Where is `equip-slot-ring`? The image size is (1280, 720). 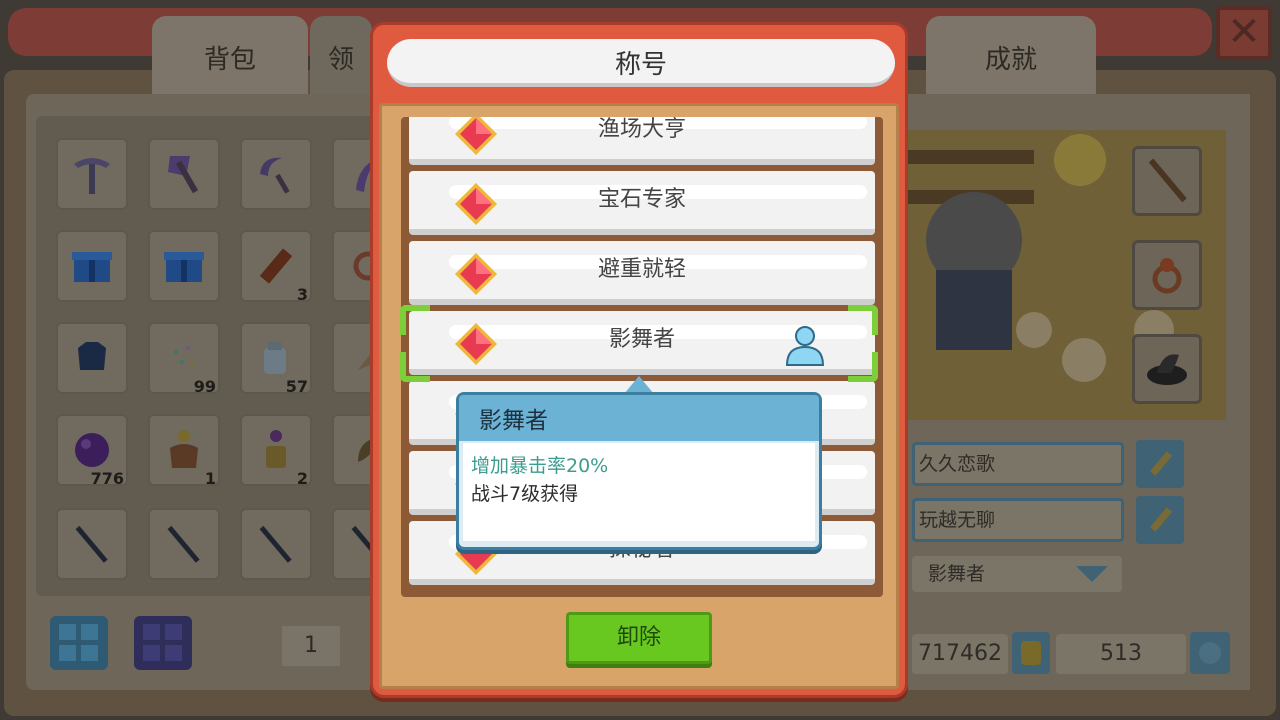 equip-slot-ring is located at coordinates (1167, 275).